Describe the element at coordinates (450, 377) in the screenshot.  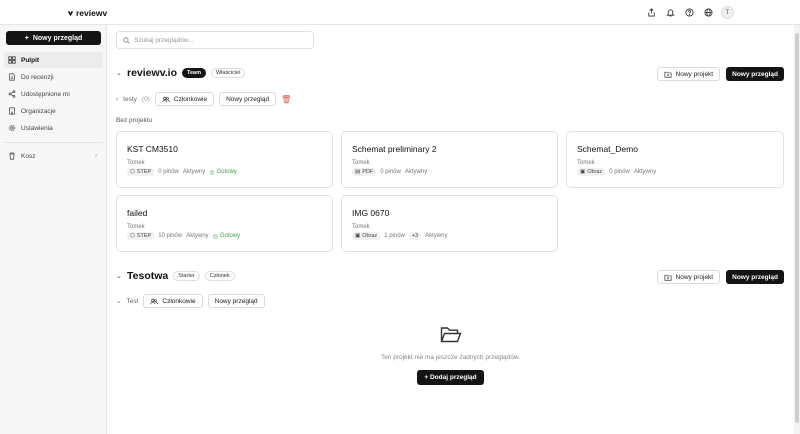
I see `add-review-button: + Dodaj przegląd` at that location.